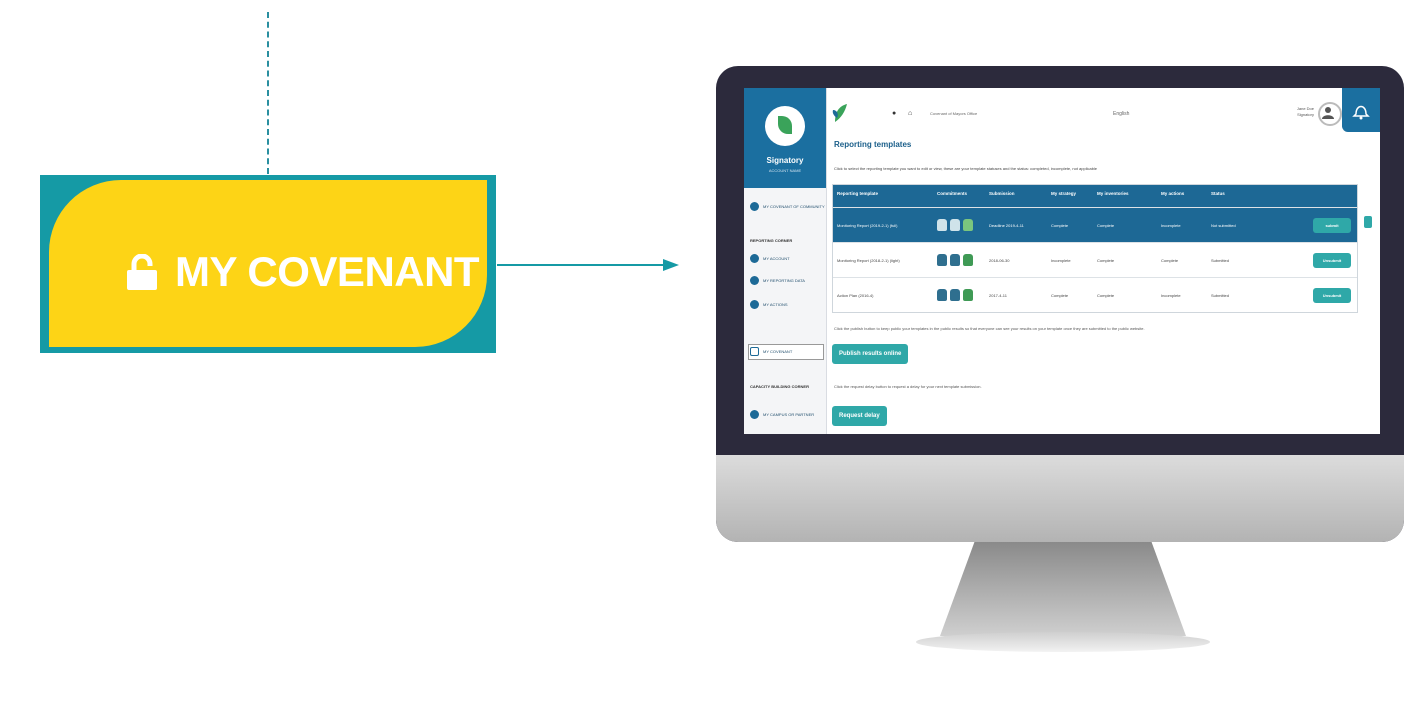 The width and height of the screenshot is (1408, 726). Describe the element at coordinates (1006, 225) in the screenshot. I see `submission-cell: Deadline 2019-4-11` at that location.